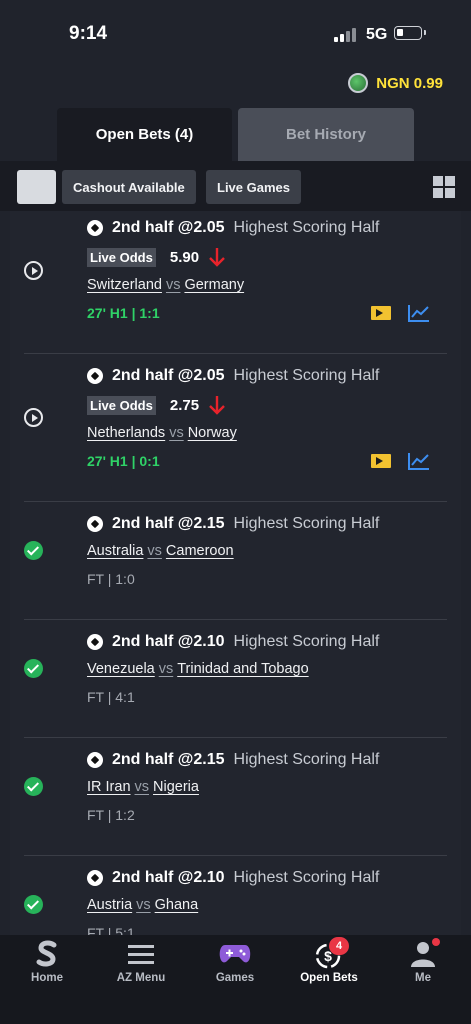  Describe the element at coordinates (141, 954) in the screenshot. I see `hamburger-icon` at that location.